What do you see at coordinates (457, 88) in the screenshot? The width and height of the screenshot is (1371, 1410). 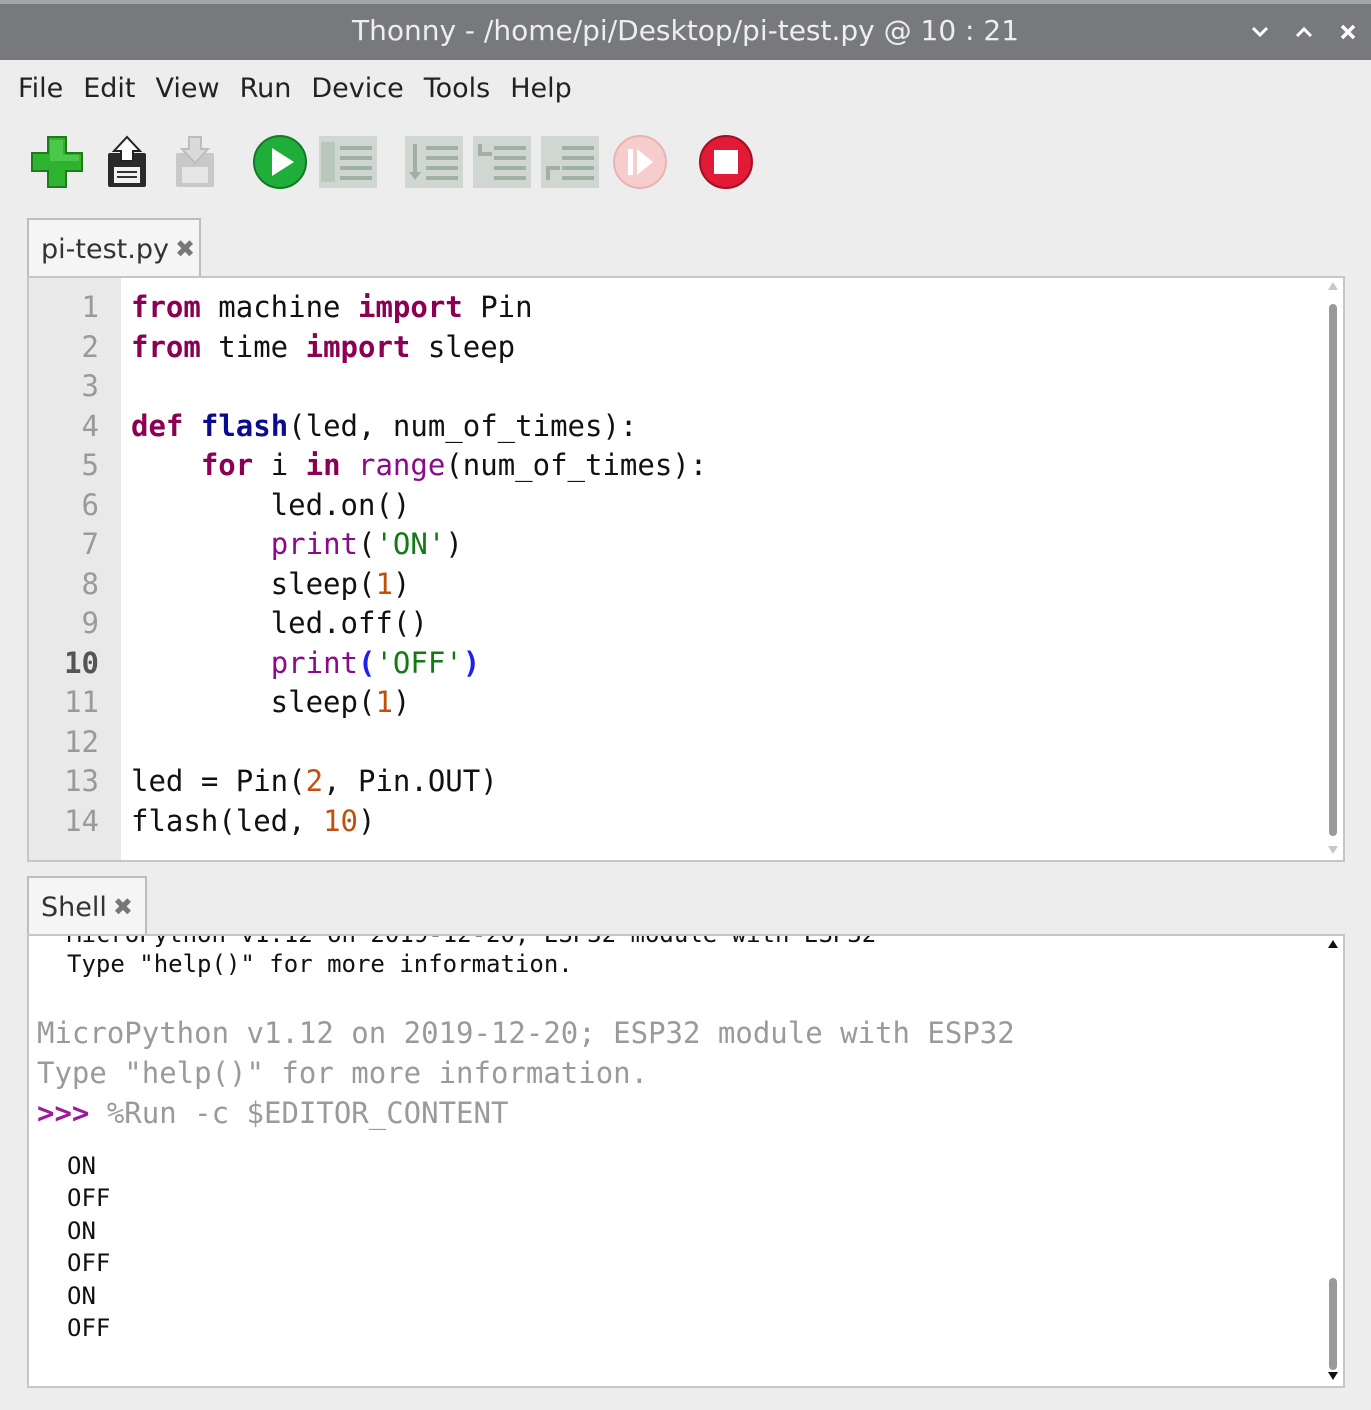 I see `menu-tools: Tools` at bounding box center [457, 88].